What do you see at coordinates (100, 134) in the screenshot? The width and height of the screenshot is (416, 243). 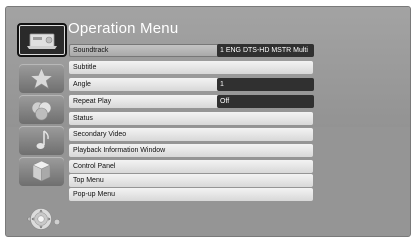 I see `menu-item-label: Secondary Video` at bounding box center [100, 134].